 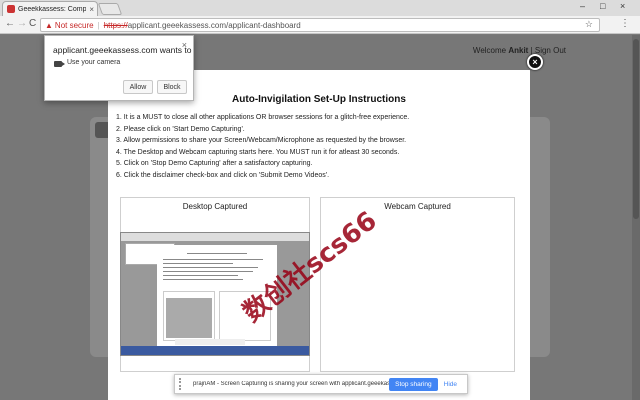 What do you see at coordinates (550, 50) in the screenshot?
I see `sign-out-link: Sign Out` at bounding box center [550, 50].